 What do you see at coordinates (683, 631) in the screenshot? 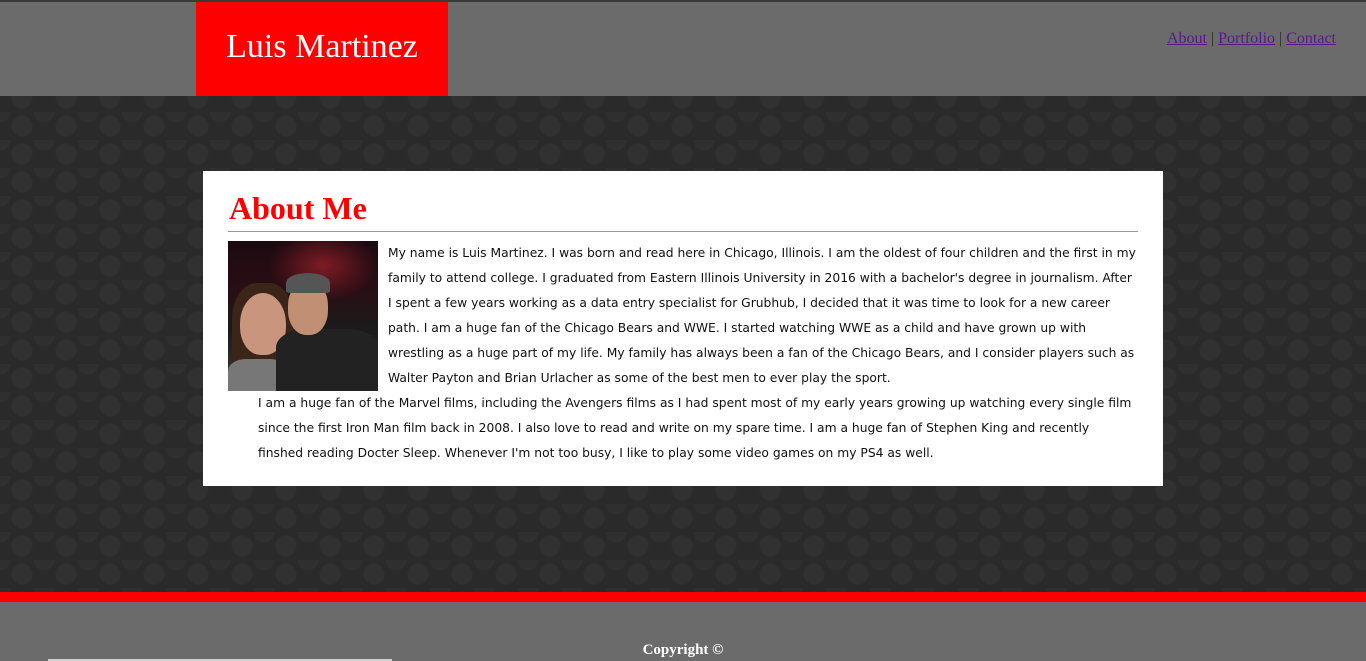
I see `site-footer: Copyright ©` at bounding box center [683, 631].